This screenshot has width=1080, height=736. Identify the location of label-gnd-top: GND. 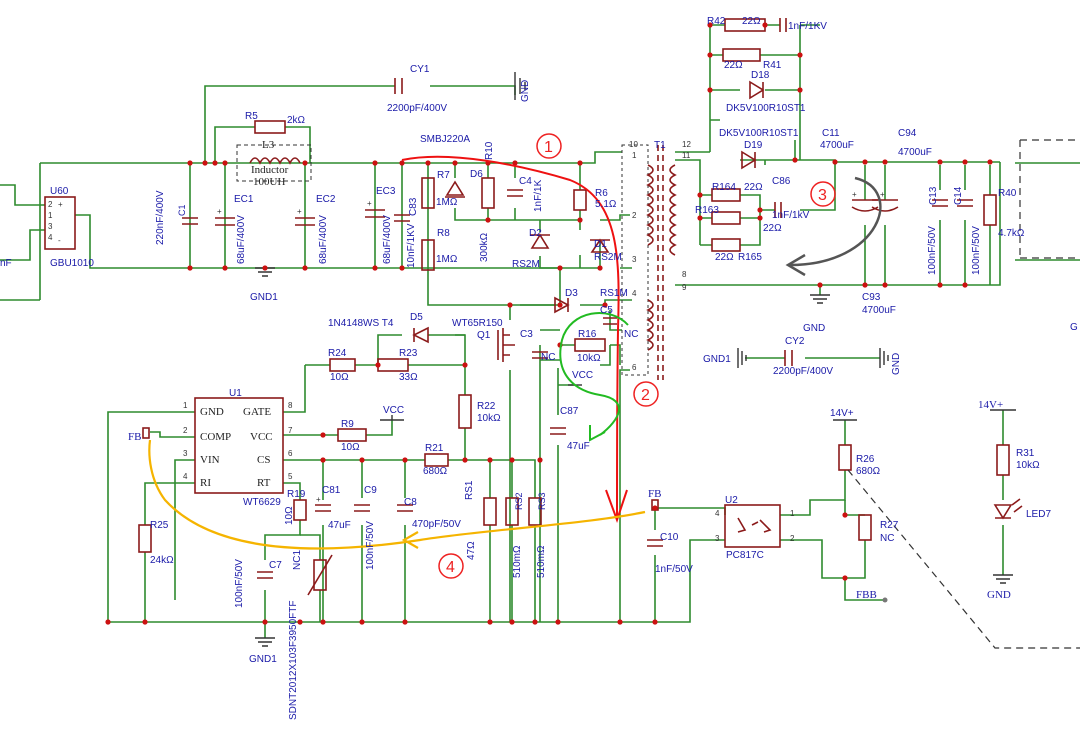
(525, 91).